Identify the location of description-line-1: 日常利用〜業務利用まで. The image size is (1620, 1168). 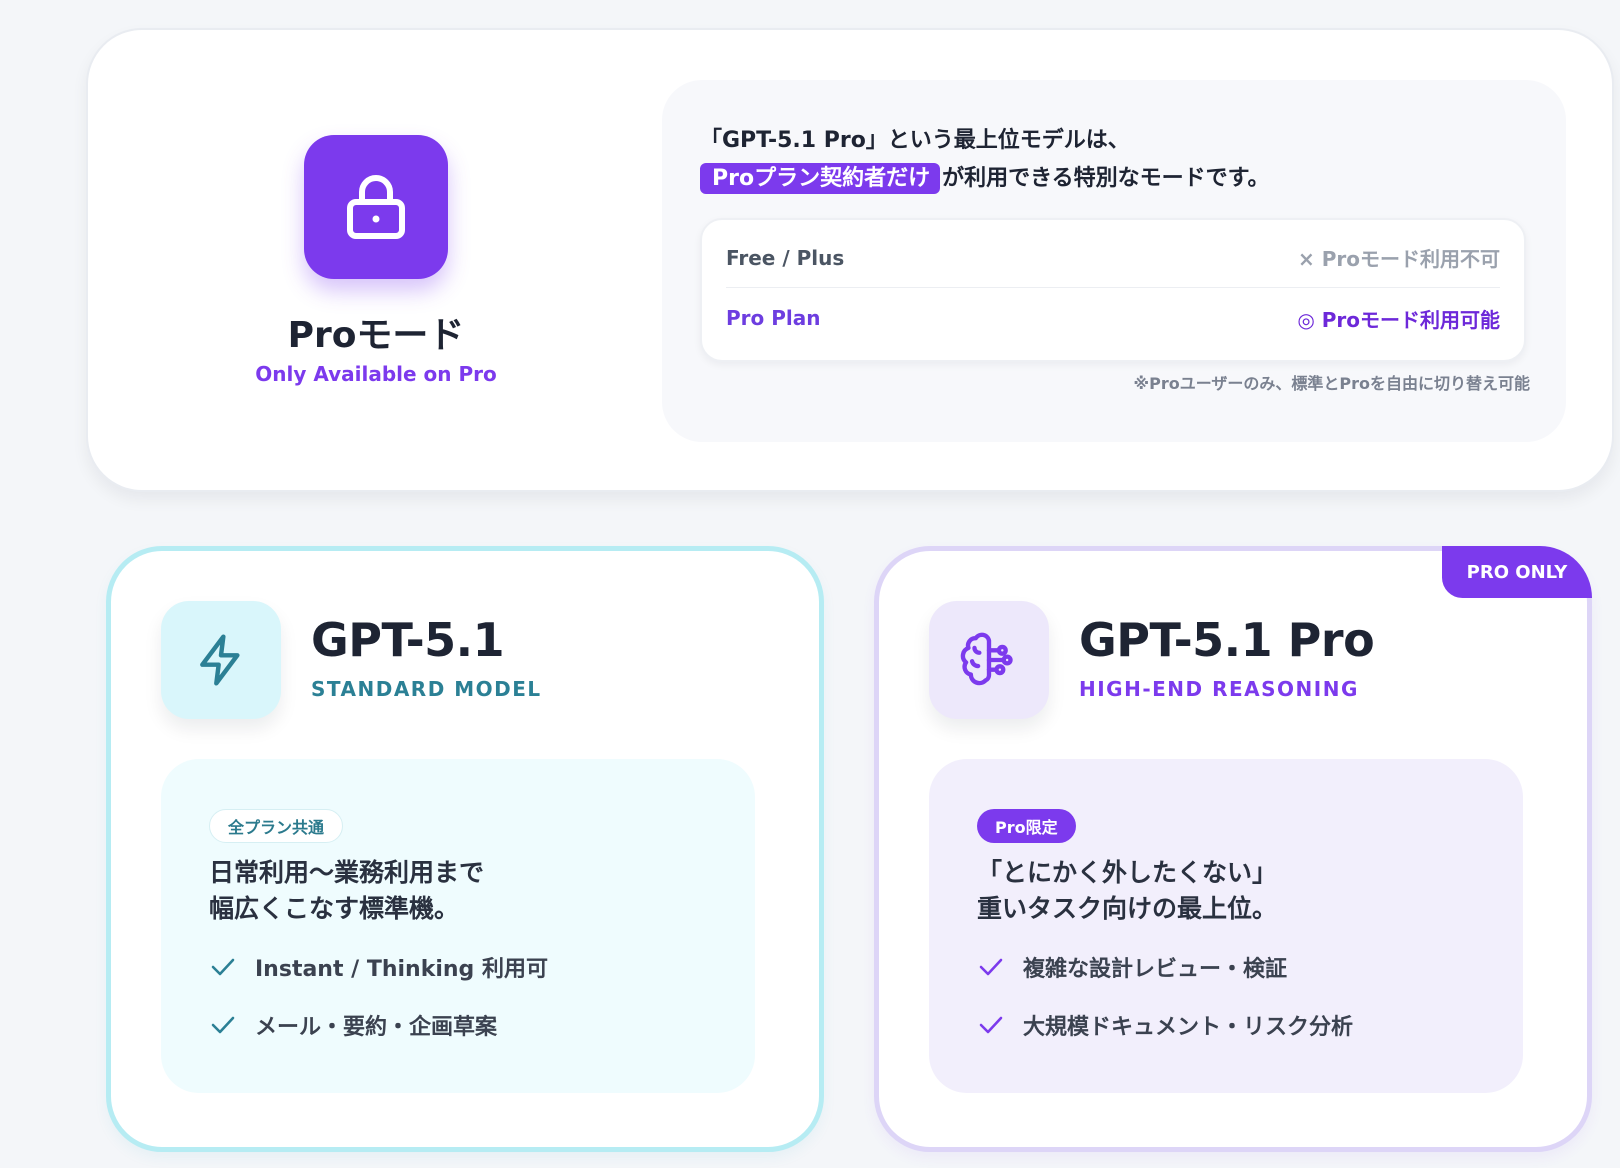
(347, 872).